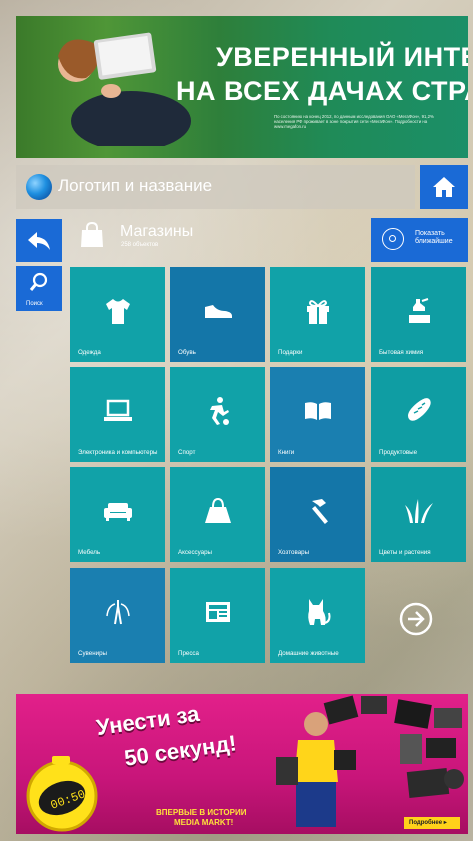 The width and height of the screenshot is (473, 841). What do you see at coordinates (180, 750) in the screenshot?
I see `banner-headline-2: 50 секунд!` at bounding box center [180, 750].